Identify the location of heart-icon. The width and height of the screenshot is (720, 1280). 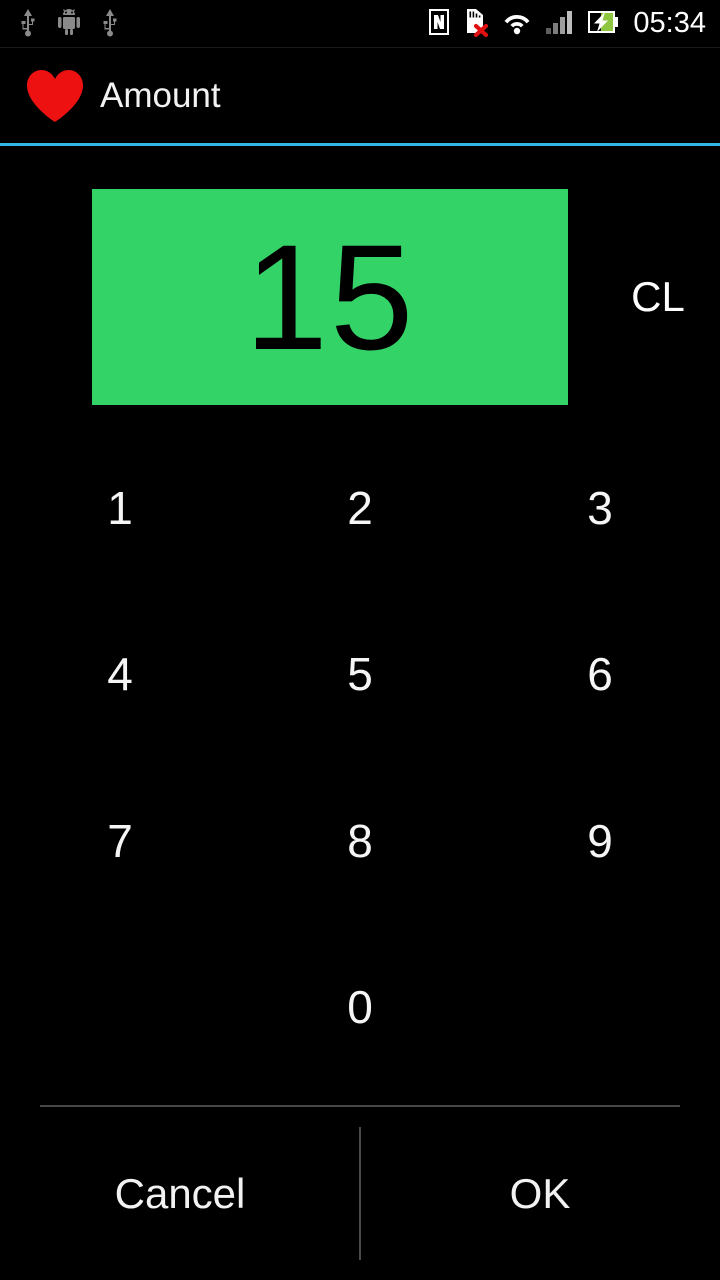
(55, 96).